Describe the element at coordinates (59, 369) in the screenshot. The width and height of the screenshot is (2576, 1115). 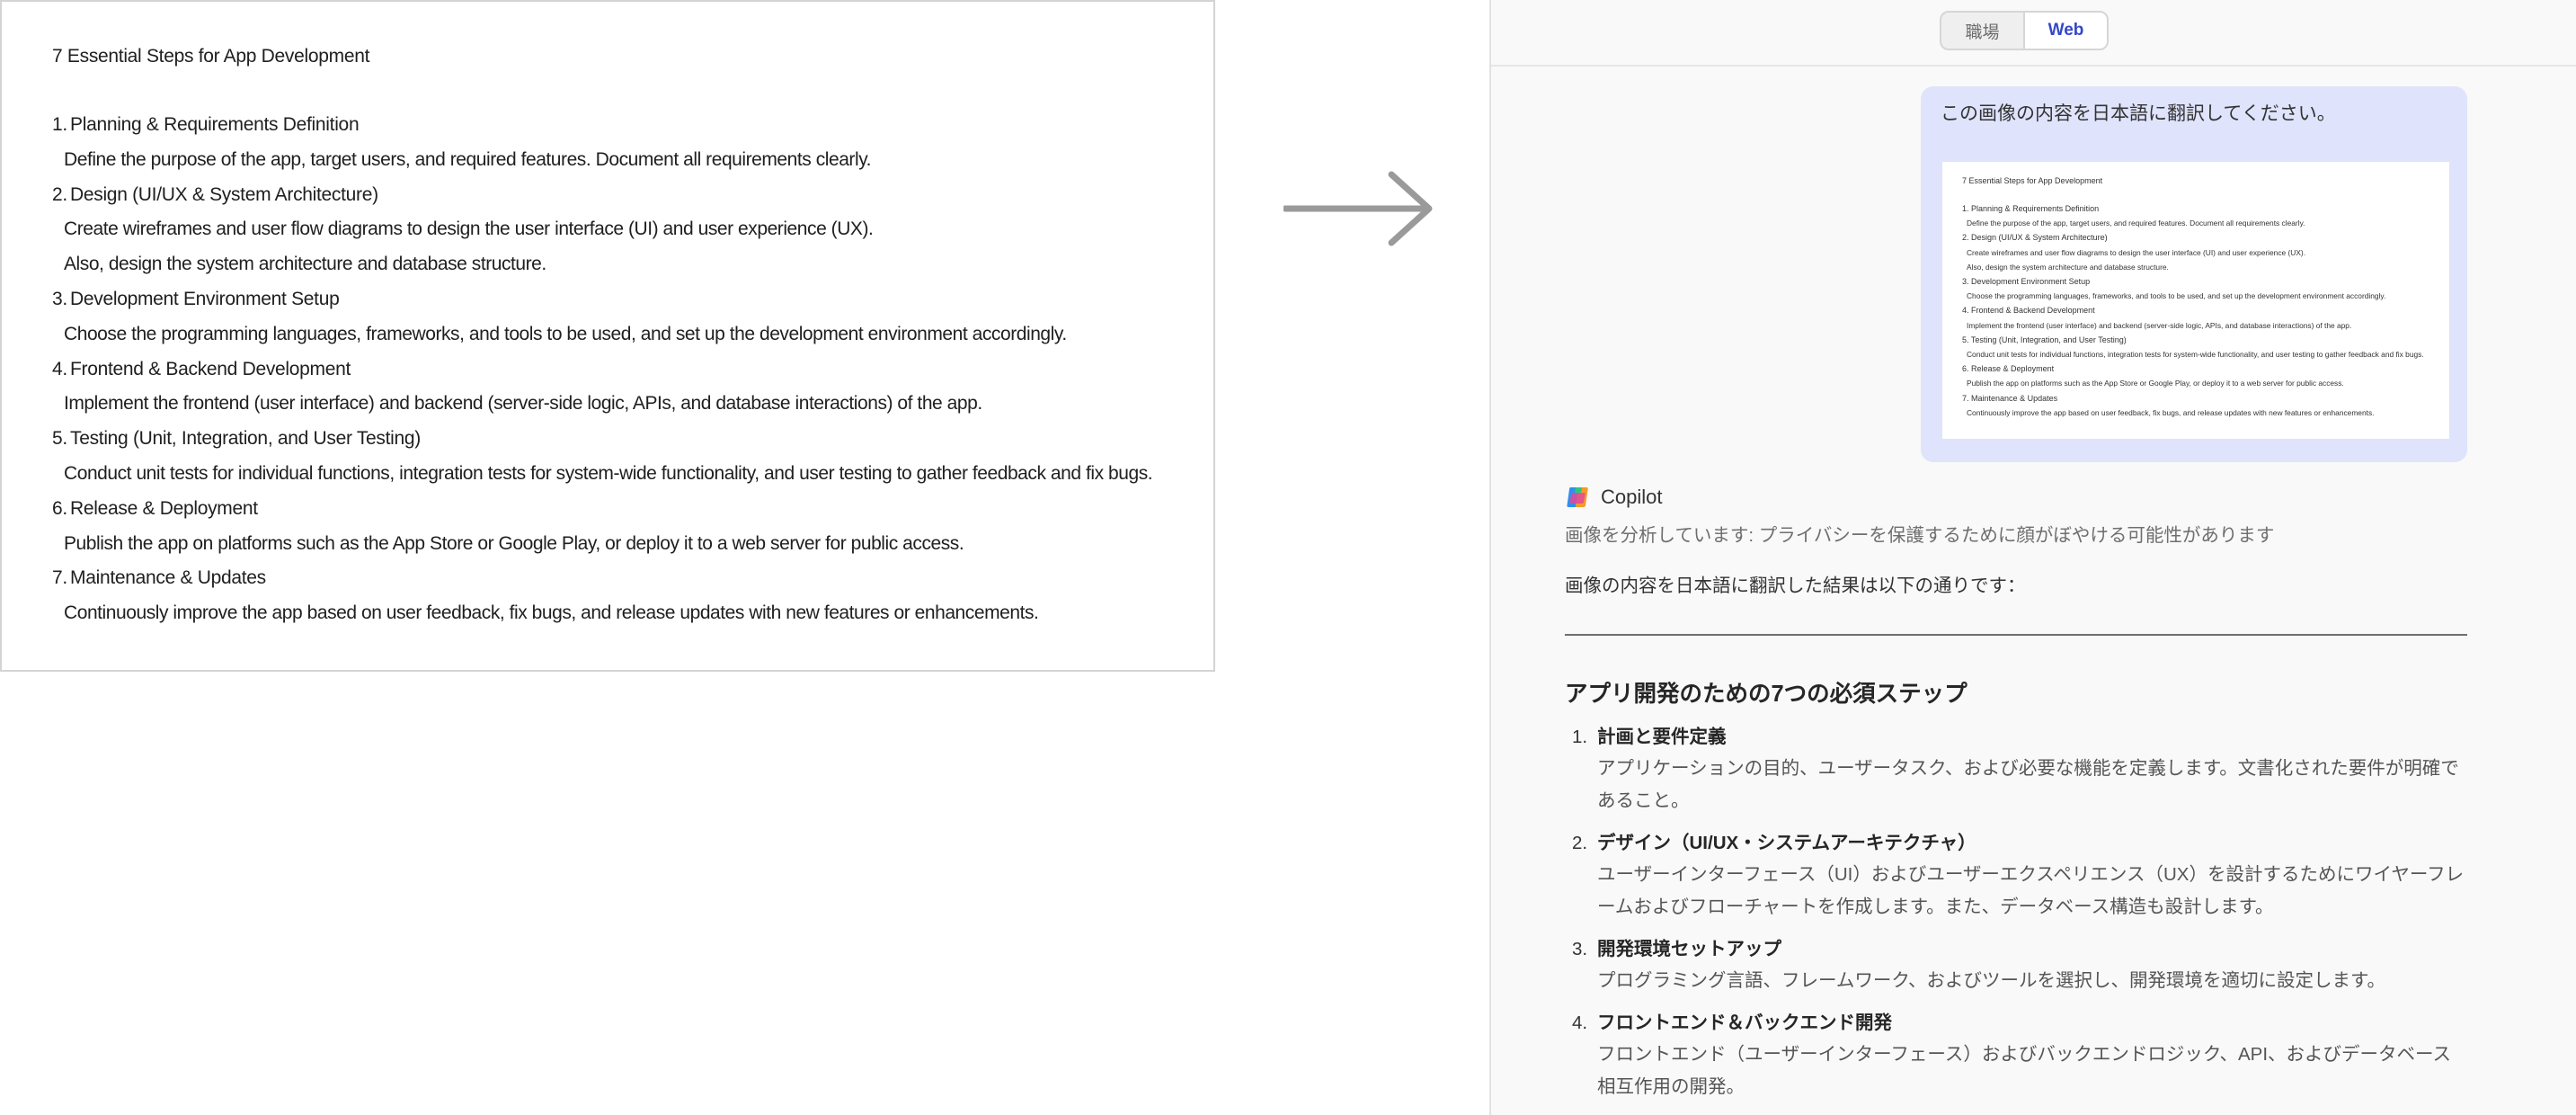
I see `document-step-number: 4.` at that location.